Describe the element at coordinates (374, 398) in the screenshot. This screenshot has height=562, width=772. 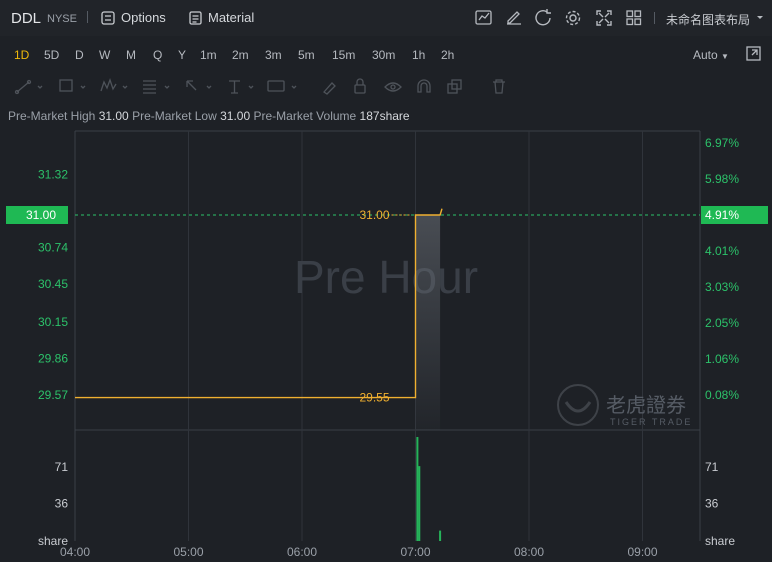
I see `price-annotation: 29.55` at that location.